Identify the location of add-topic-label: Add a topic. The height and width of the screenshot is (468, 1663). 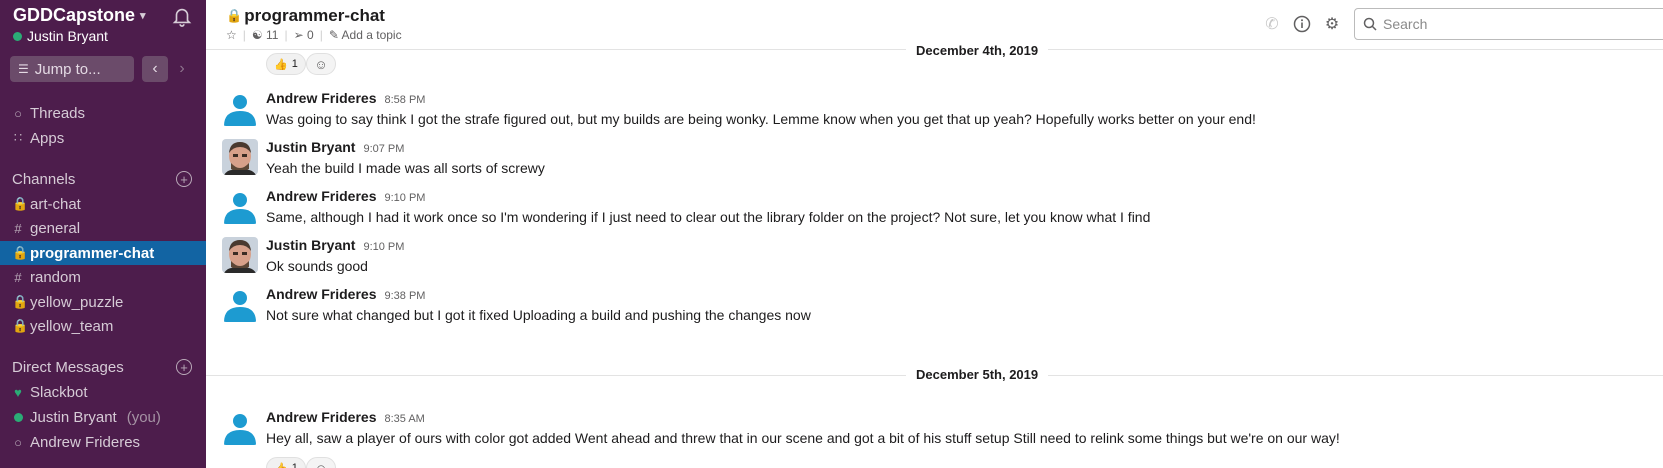
(371, 35).